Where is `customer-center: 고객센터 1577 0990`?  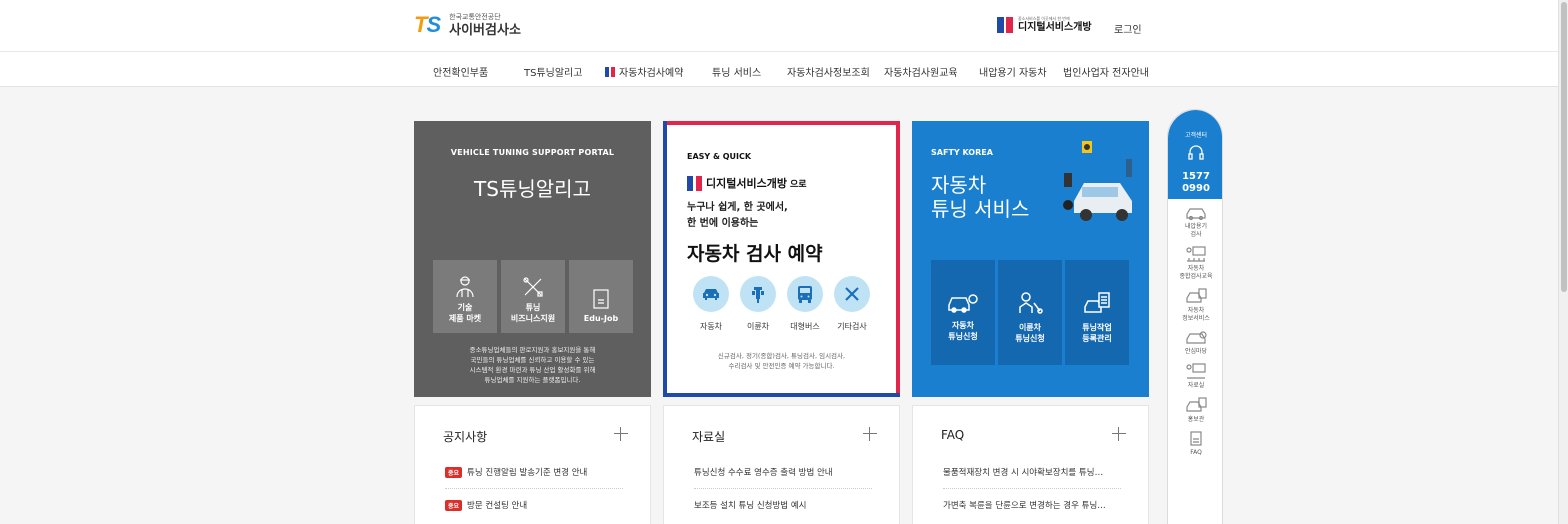
customer-center: 고객센터 1577 0990 is located at coordinates (1195, 154).